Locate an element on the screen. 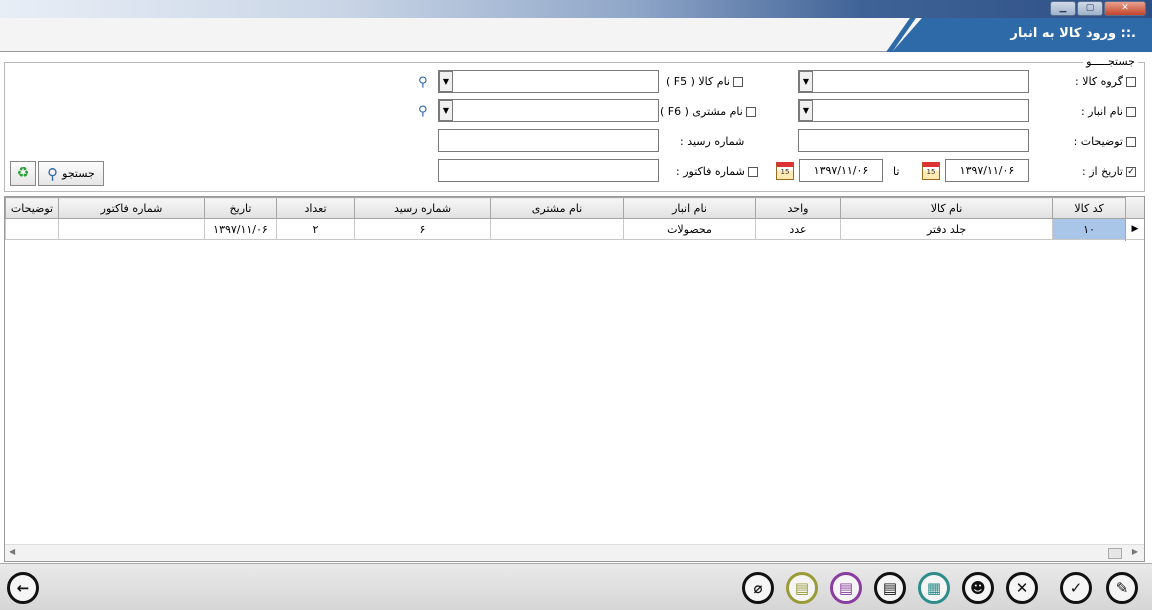 This screenshot has width=1152, height=610. column-header: توضیحات is located at coordinates (32, 208).